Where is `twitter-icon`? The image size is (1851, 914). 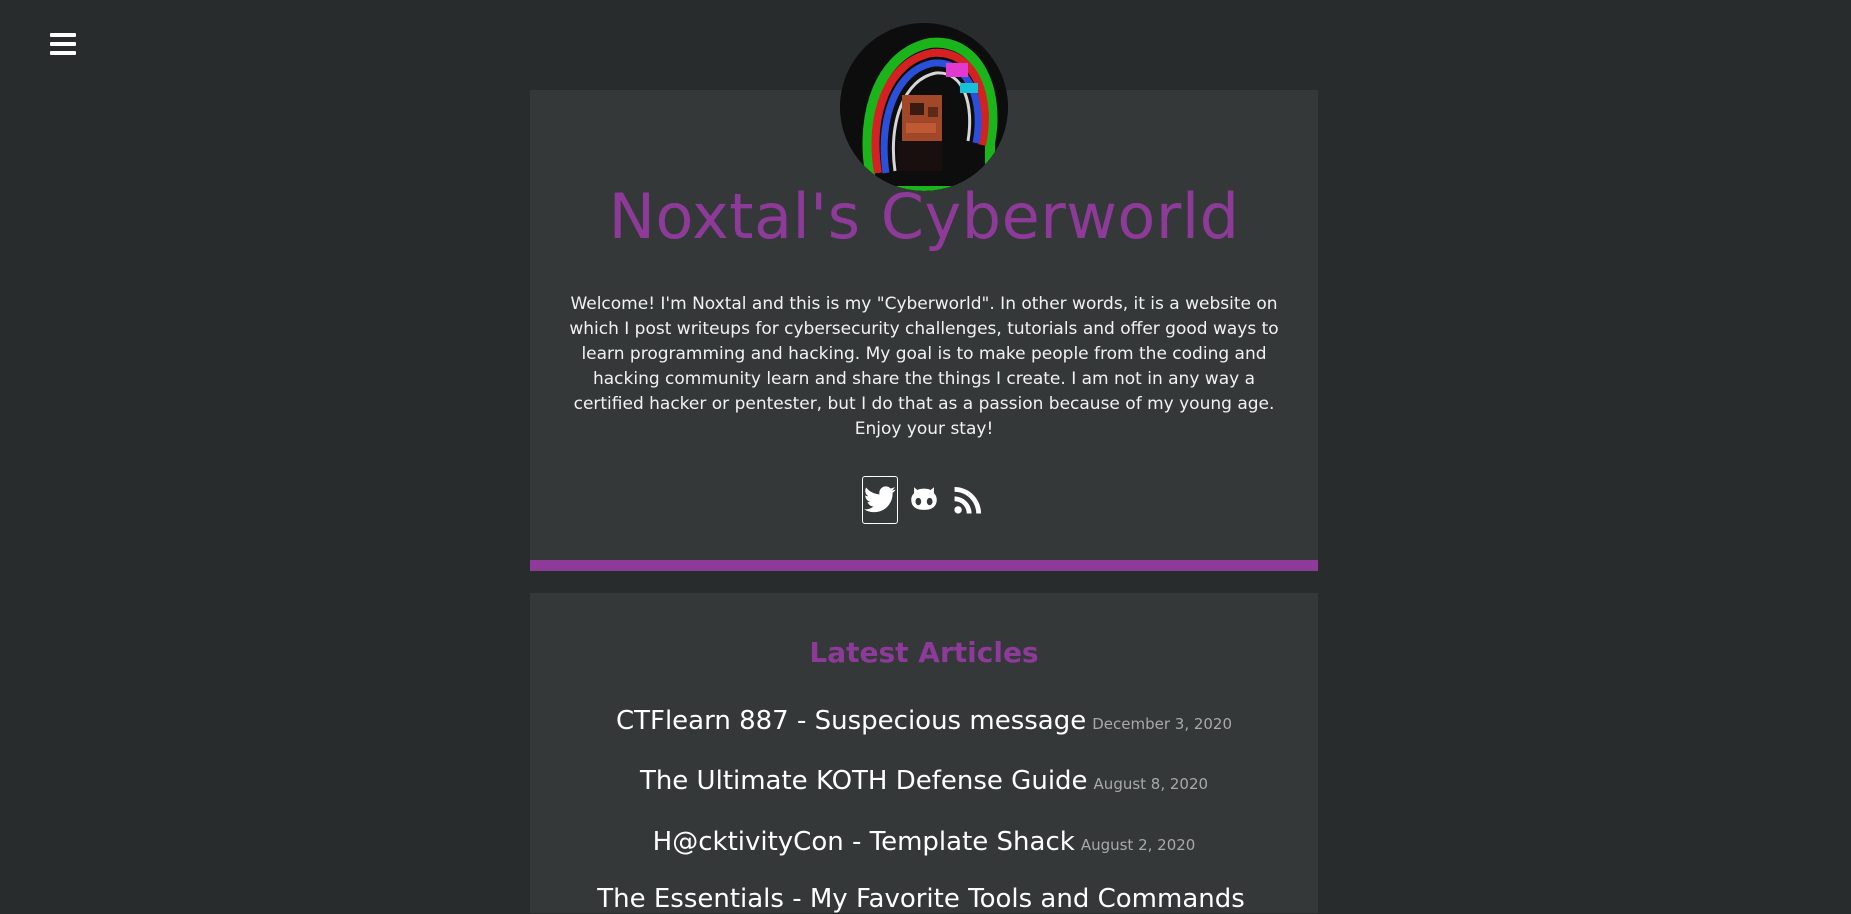
twitter-icon is located at coordinates (879, 499).